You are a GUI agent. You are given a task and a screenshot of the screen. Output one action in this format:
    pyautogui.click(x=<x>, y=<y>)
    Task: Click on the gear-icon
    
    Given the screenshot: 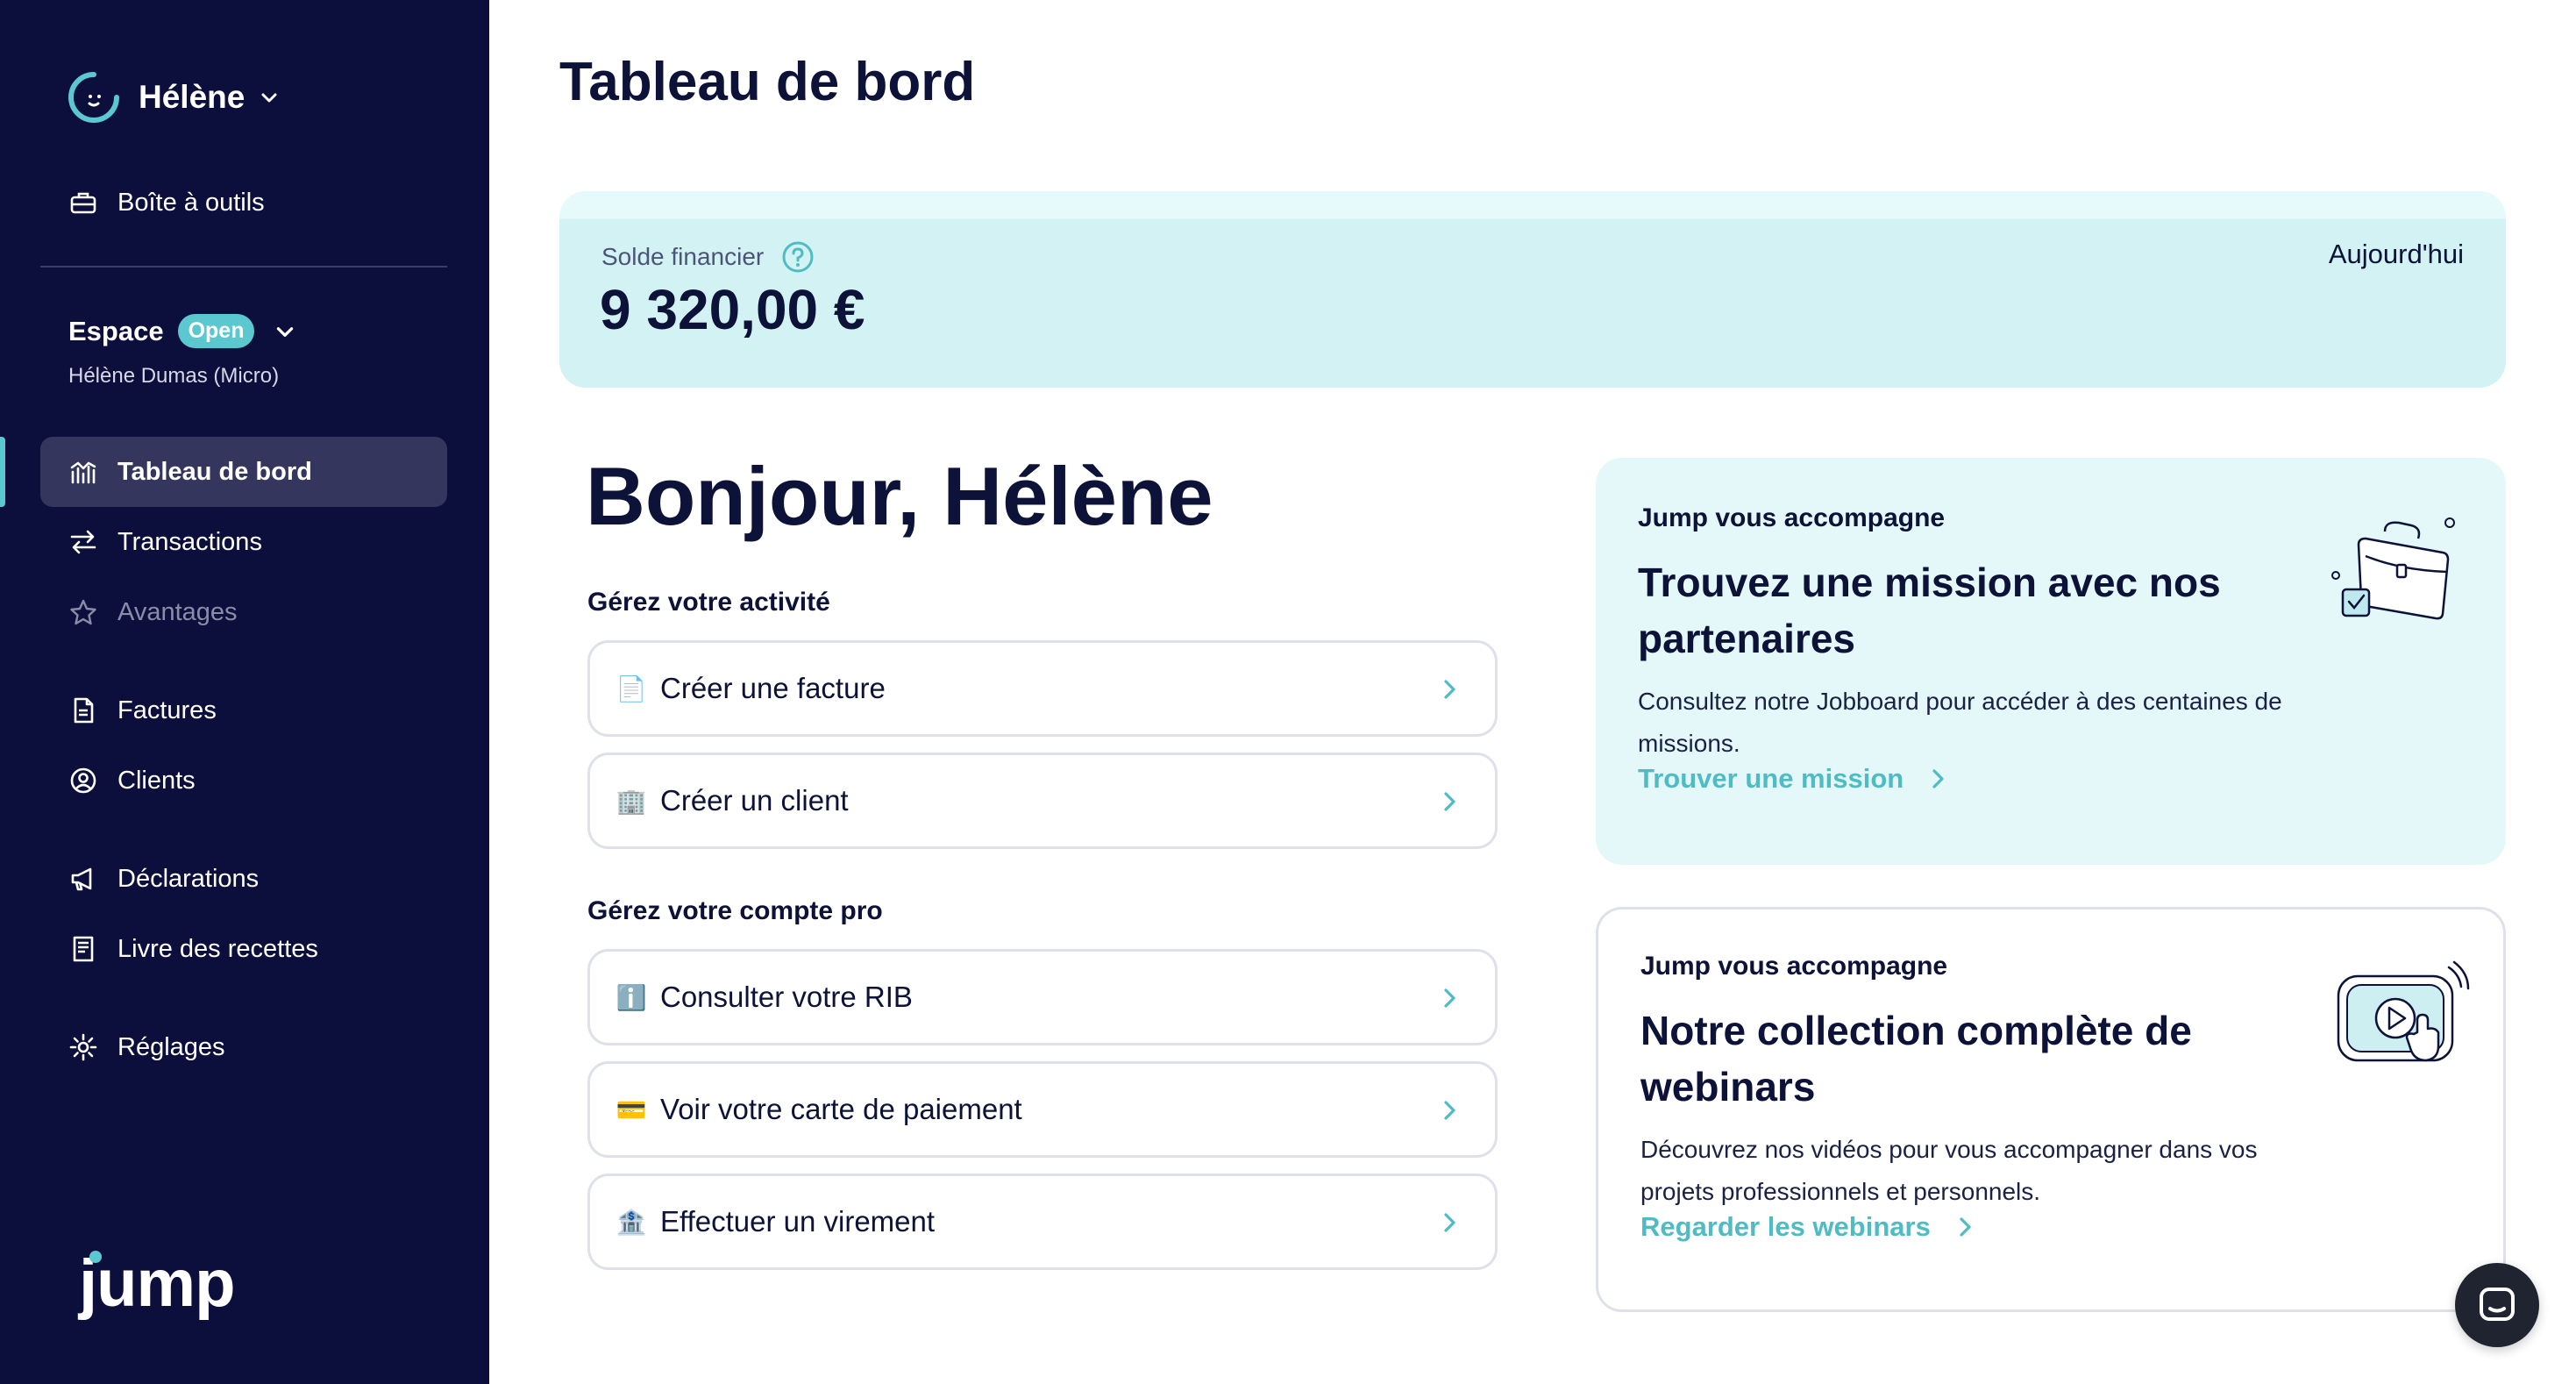 What is the action you would take?
    pyautogui.click(x=83, y=1047)
    